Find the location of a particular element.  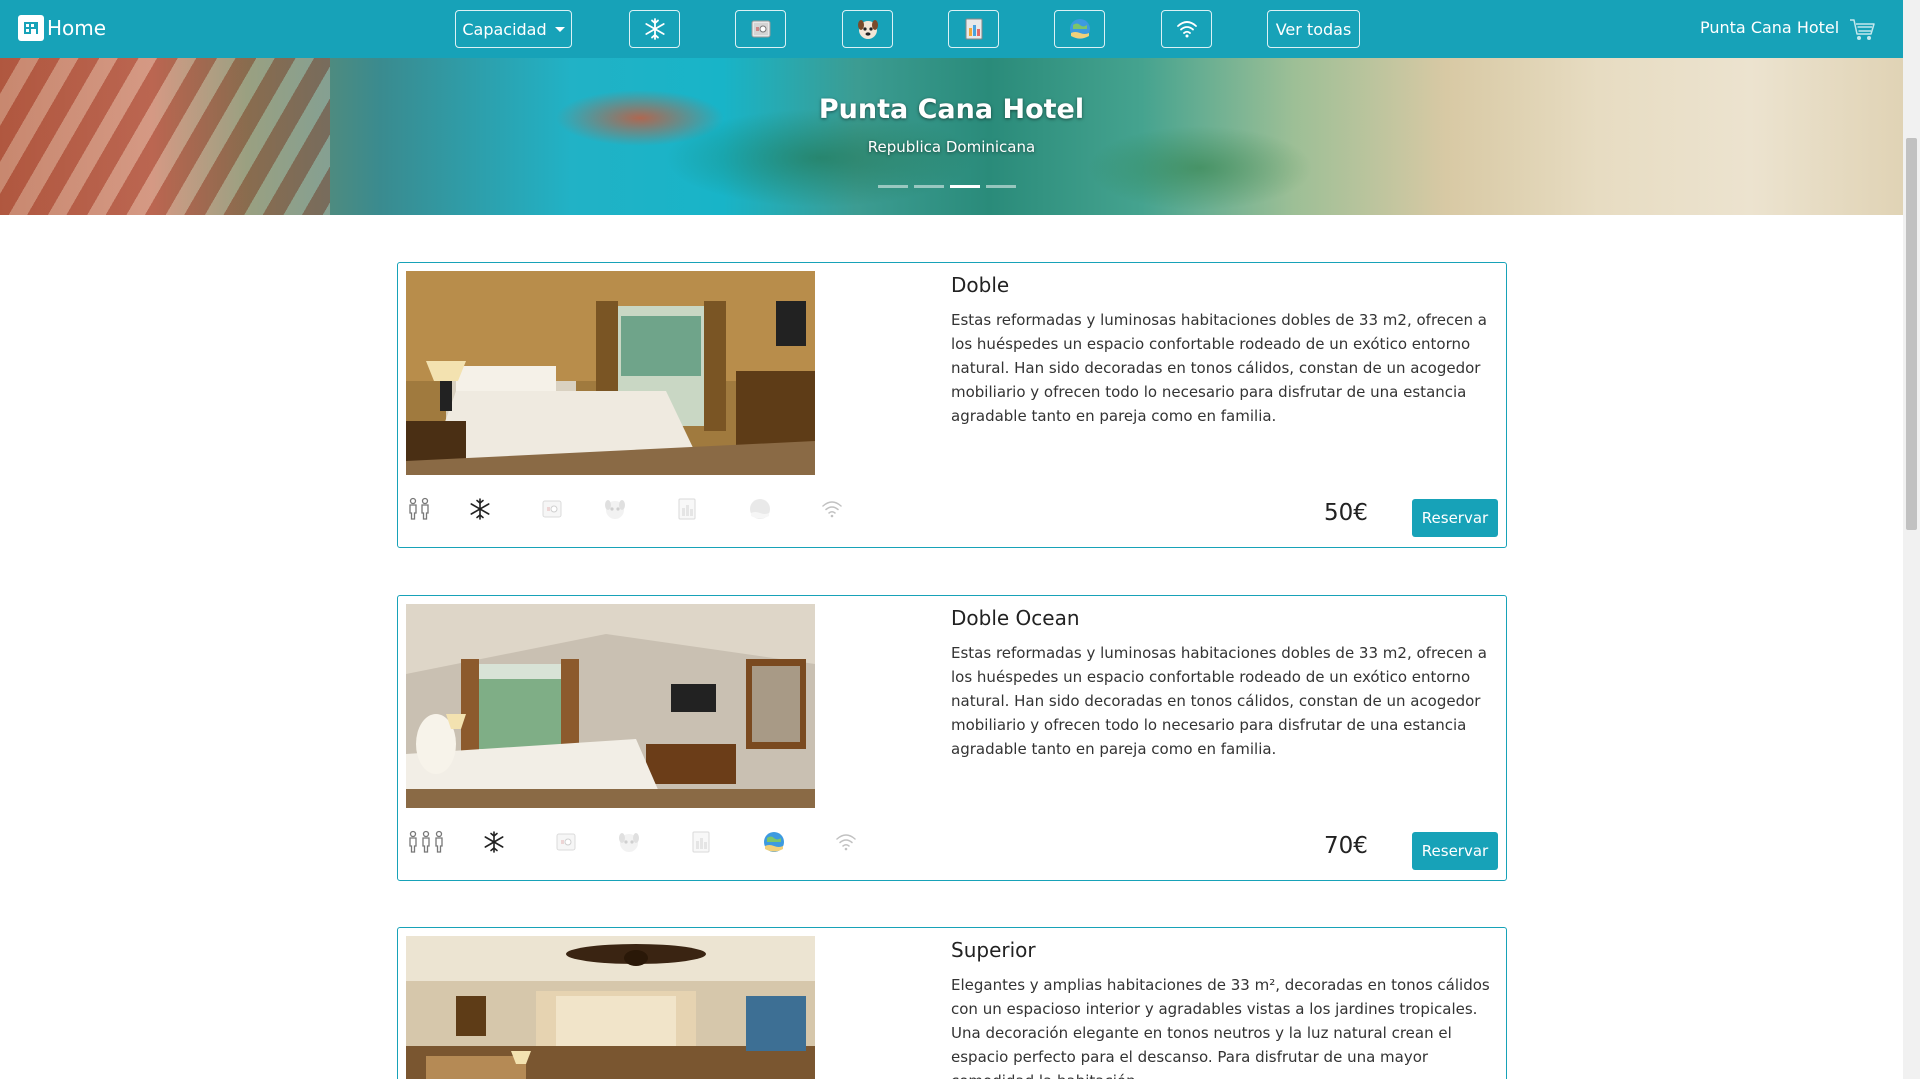

filter-ocean-view-button is located at coordinates (1079, 29).